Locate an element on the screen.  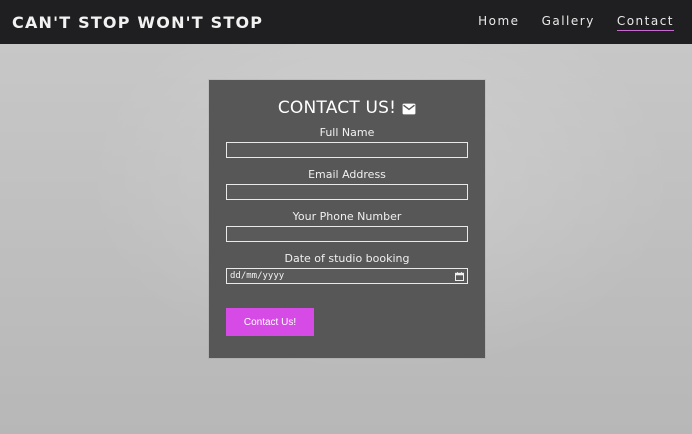
nav-home: Home is located at coordinates (498, 22).